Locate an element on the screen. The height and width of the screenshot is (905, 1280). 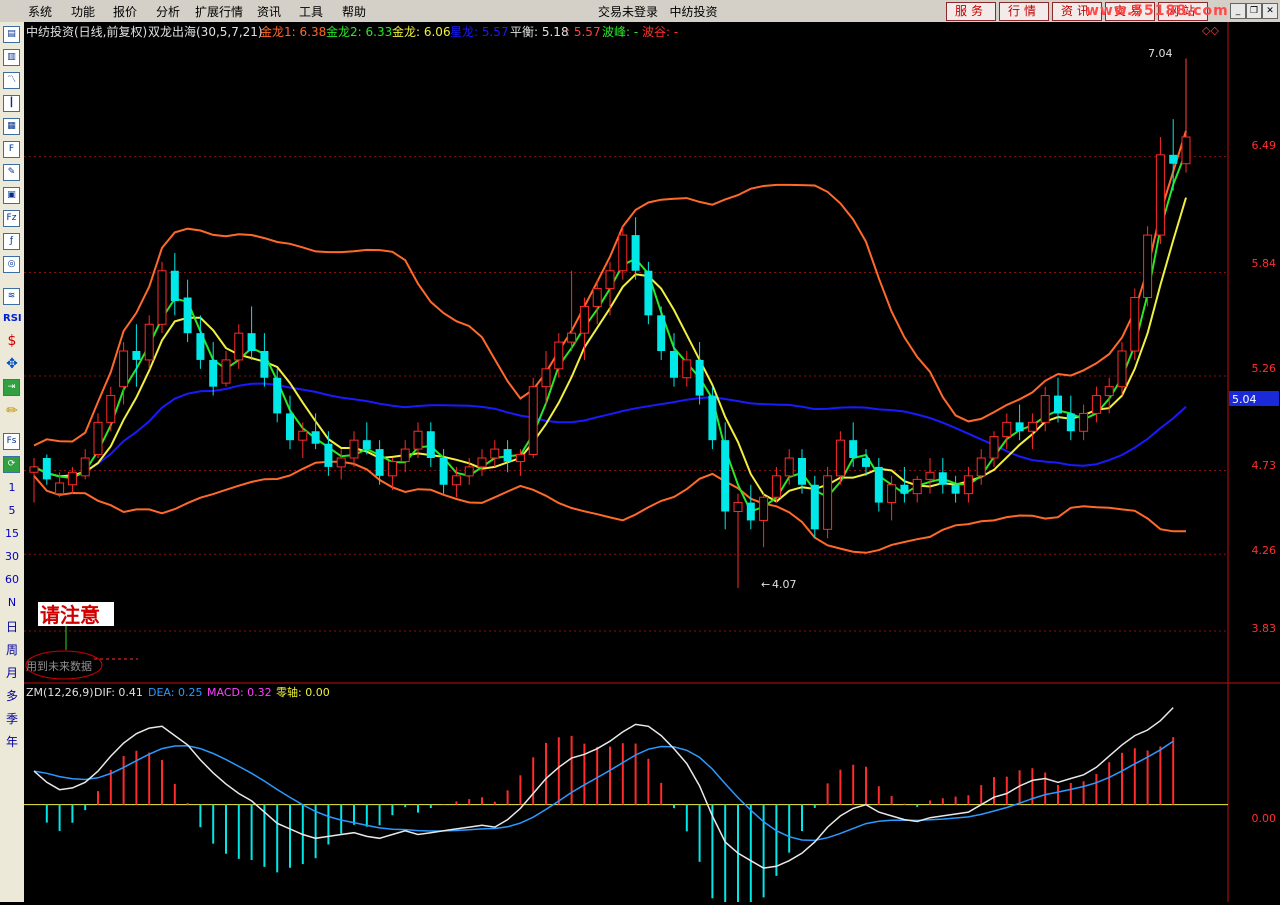
macd-name: ZM(12,26,9) is located at coordinates (60, 692).